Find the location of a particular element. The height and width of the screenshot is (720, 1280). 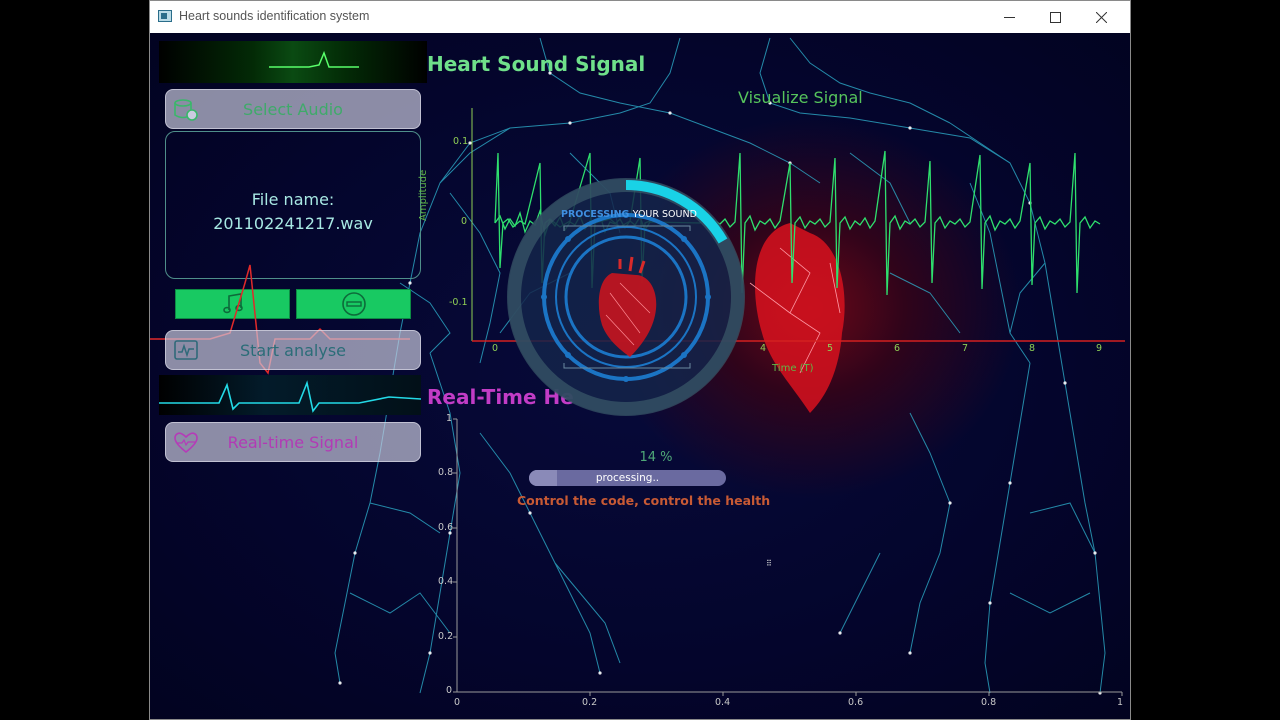

minimize-button is located at coordinates (1009, 17).